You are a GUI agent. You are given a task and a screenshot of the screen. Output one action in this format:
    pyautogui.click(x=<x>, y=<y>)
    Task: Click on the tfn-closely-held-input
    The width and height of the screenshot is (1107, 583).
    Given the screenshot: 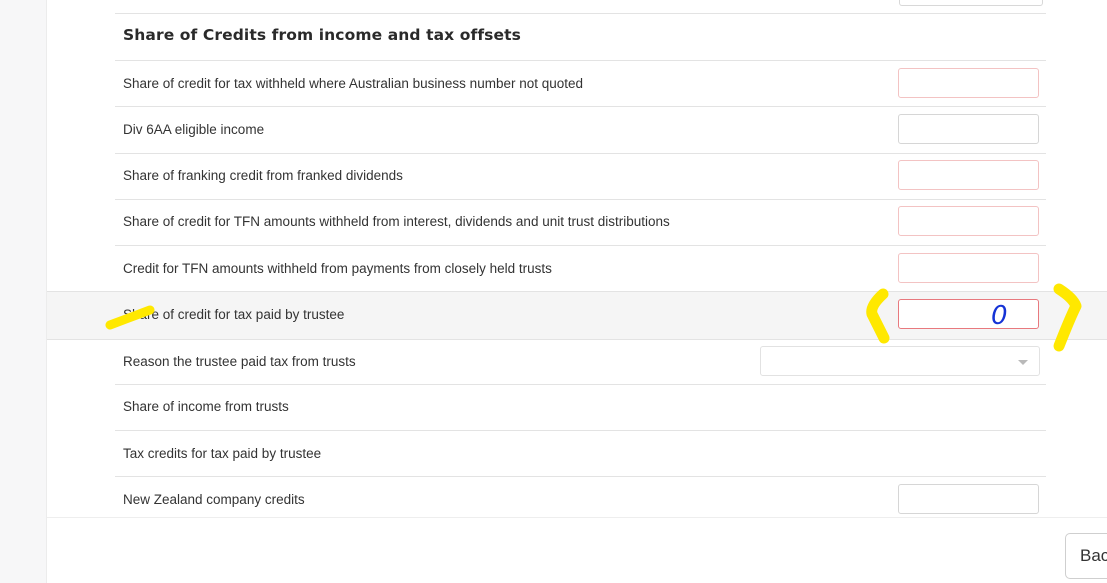 What is the action you would take?
    pyautogui.click(x=968, y=268)
    